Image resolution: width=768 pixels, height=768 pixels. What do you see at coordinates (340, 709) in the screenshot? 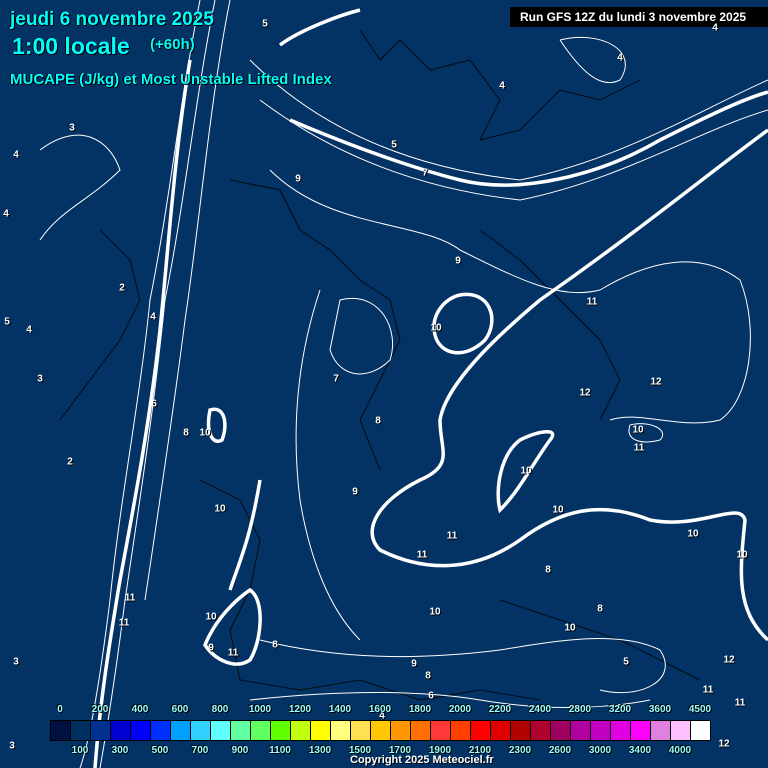
I see `legend-tick-label: 1400` at bounding box center [340, 709].